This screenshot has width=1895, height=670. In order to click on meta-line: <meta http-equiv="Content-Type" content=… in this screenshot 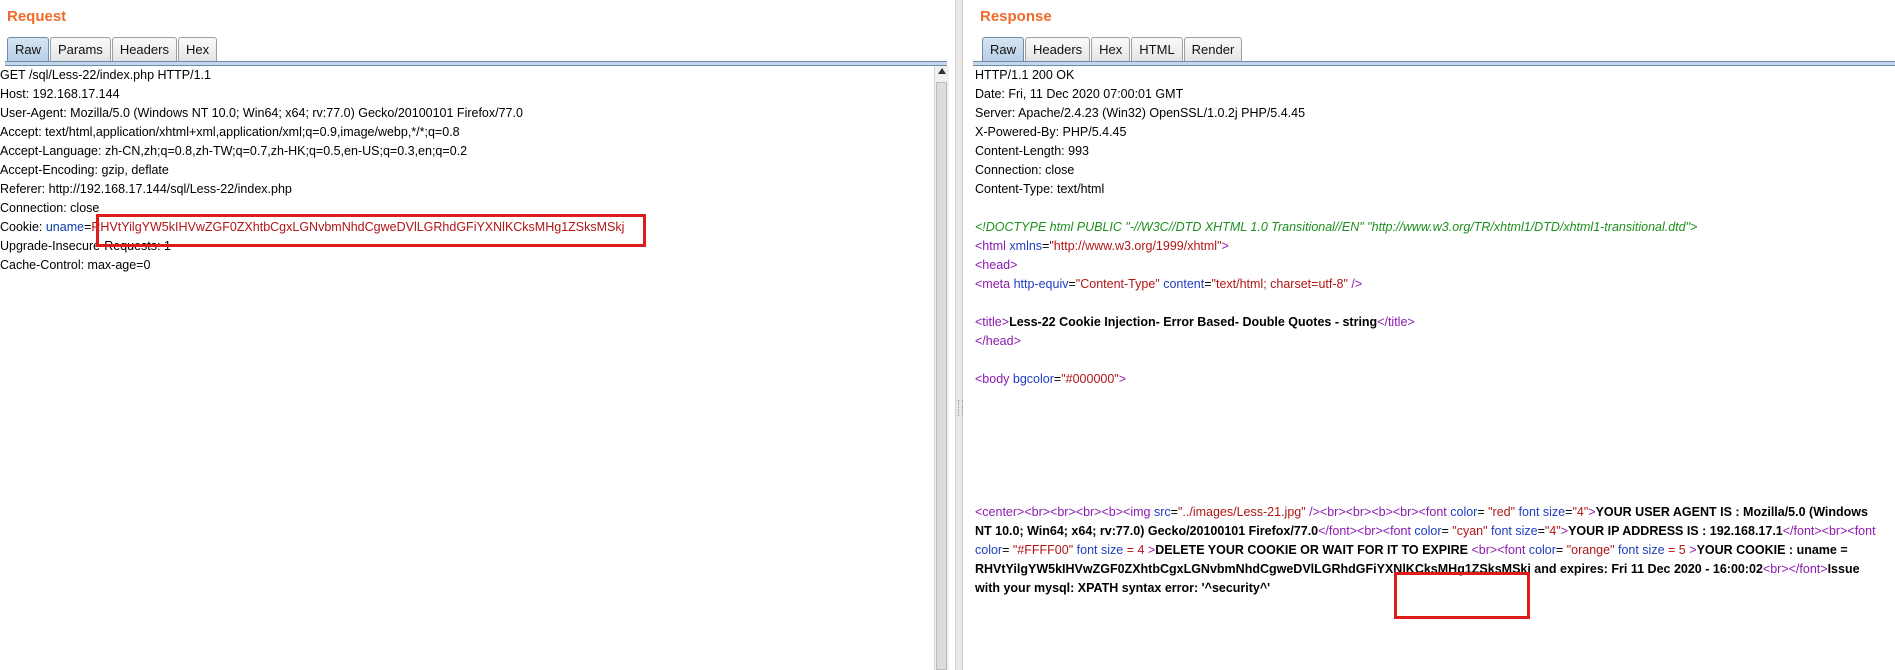, I will do `click(1169, 284)`.